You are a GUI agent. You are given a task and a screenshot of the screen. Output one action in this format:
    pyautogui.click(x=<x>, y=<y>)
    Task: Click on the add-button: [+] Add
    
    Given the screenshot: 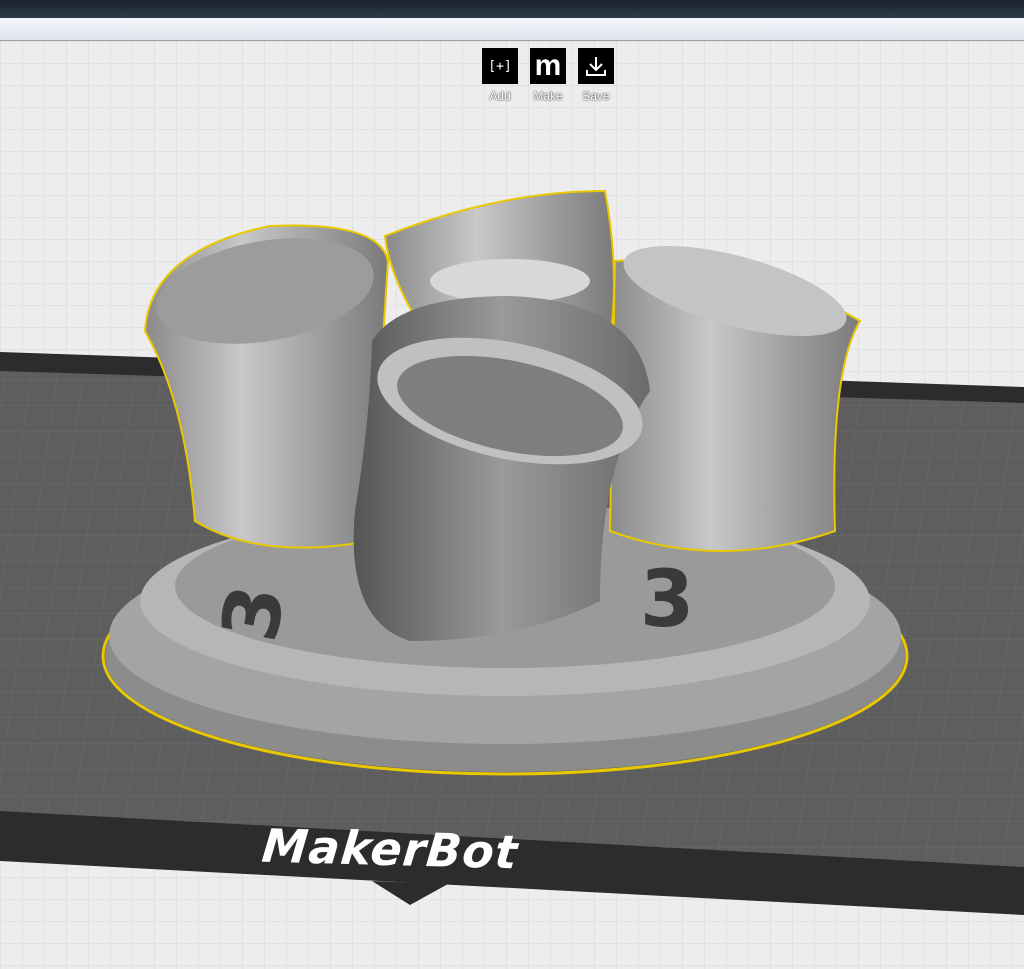 What is the action you would take?
    pyautogui.click(x=500, y=75)
    